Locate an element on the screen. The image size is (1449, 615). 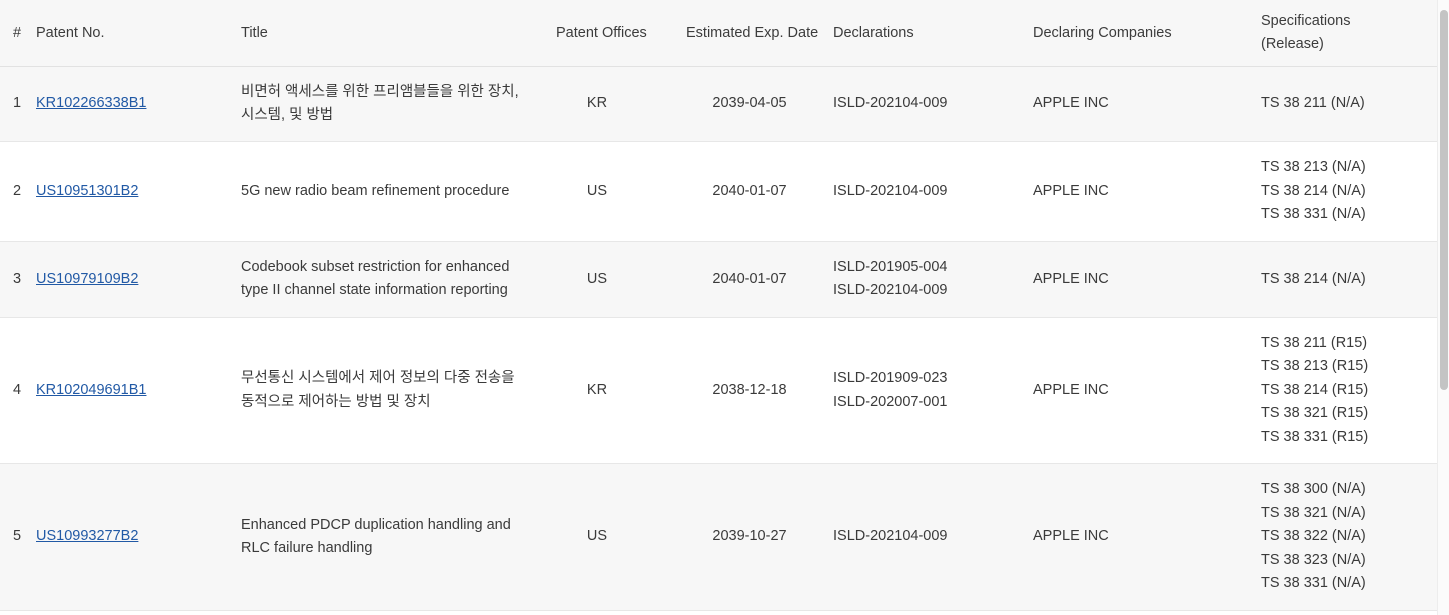
specification-entry: TS 38 213 (N/A) is located at coordinates (1313, 167).